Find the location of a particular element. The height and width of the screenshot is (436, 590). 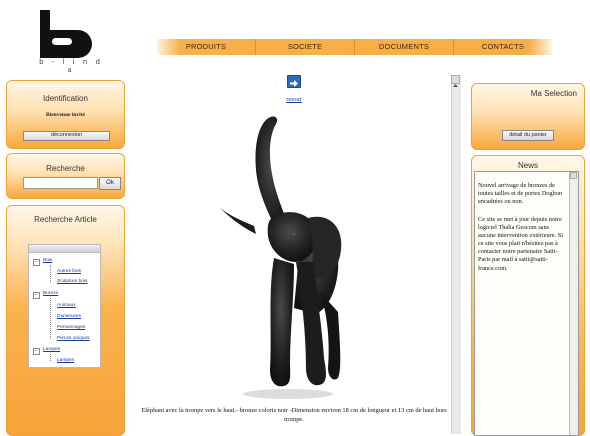

tree-item-animaux: Animaux is located at coordinates (66, 305).